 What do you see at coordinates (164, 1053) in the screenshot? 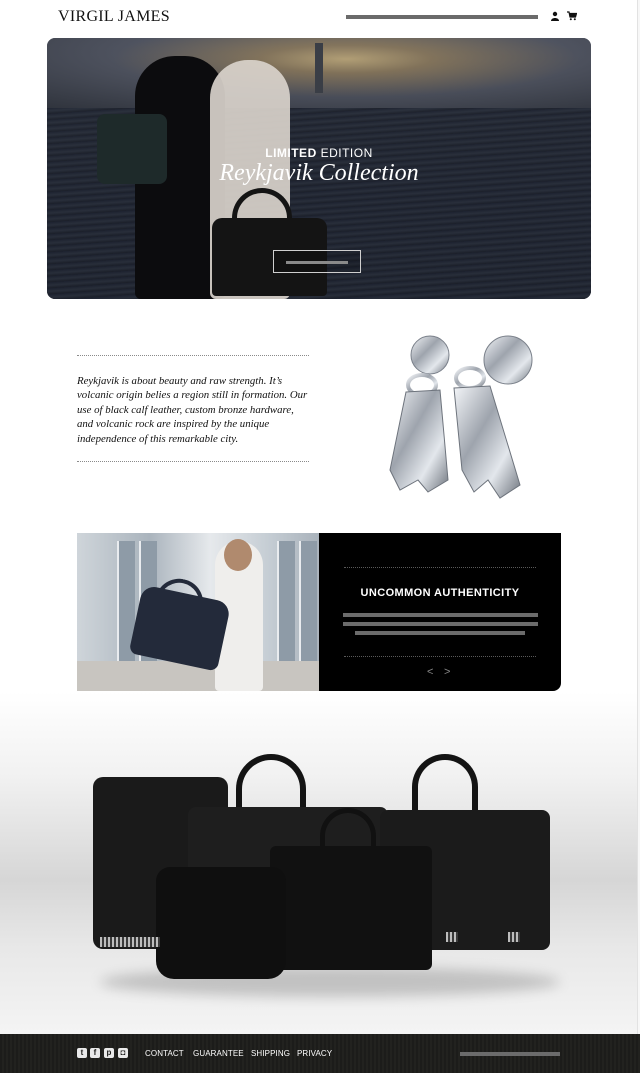
I see `footer-link-contact: CONTACT` at bounding box center [164, 1053].